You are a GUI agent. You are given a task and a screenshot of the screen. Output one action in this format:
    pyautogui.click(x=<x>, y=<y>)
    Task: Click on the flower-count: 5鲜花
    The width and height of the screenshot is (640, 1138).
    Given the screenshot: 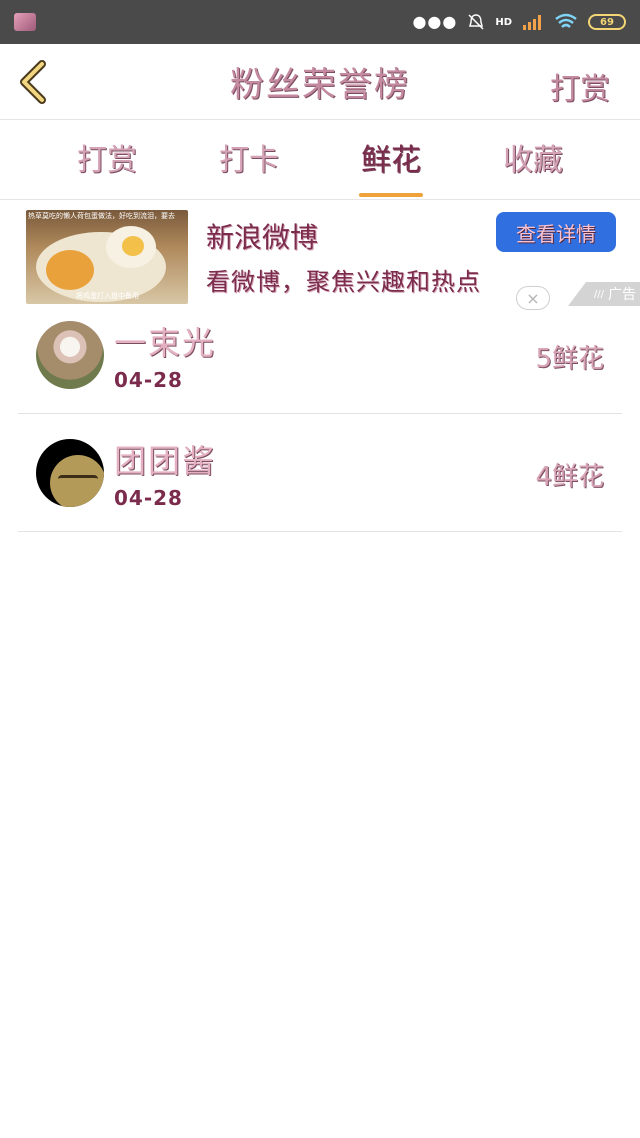 What is the action you would take?
    pyautogui.click(x=569, y=359)
    